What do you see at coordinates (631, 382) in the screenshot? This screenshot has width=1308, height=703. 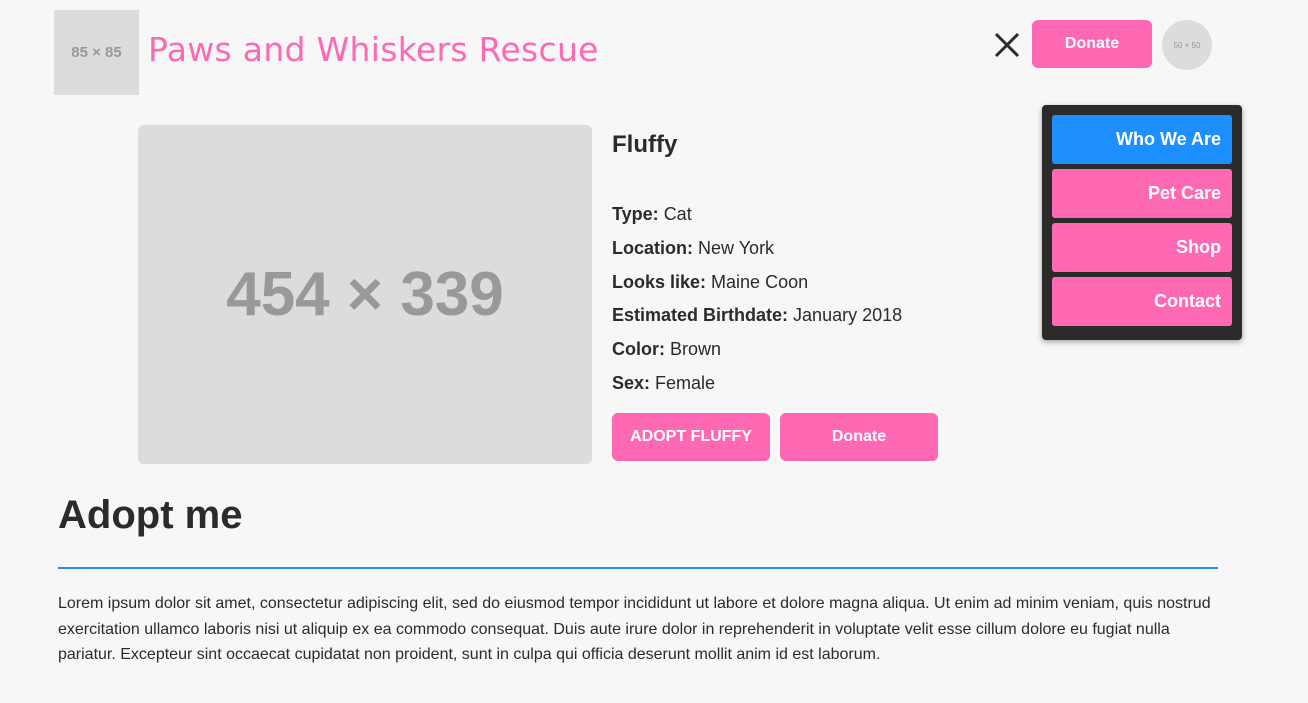 I see `fact-label: Sex:` at bounding box center [631, 382].